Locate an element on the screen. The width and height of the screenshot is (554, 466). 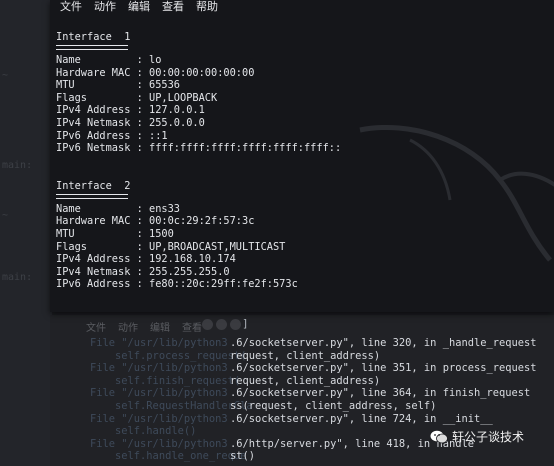
terminal-menubar: 文件 动作 编辑 查看 帮助 is located at coordinates (302, 8).